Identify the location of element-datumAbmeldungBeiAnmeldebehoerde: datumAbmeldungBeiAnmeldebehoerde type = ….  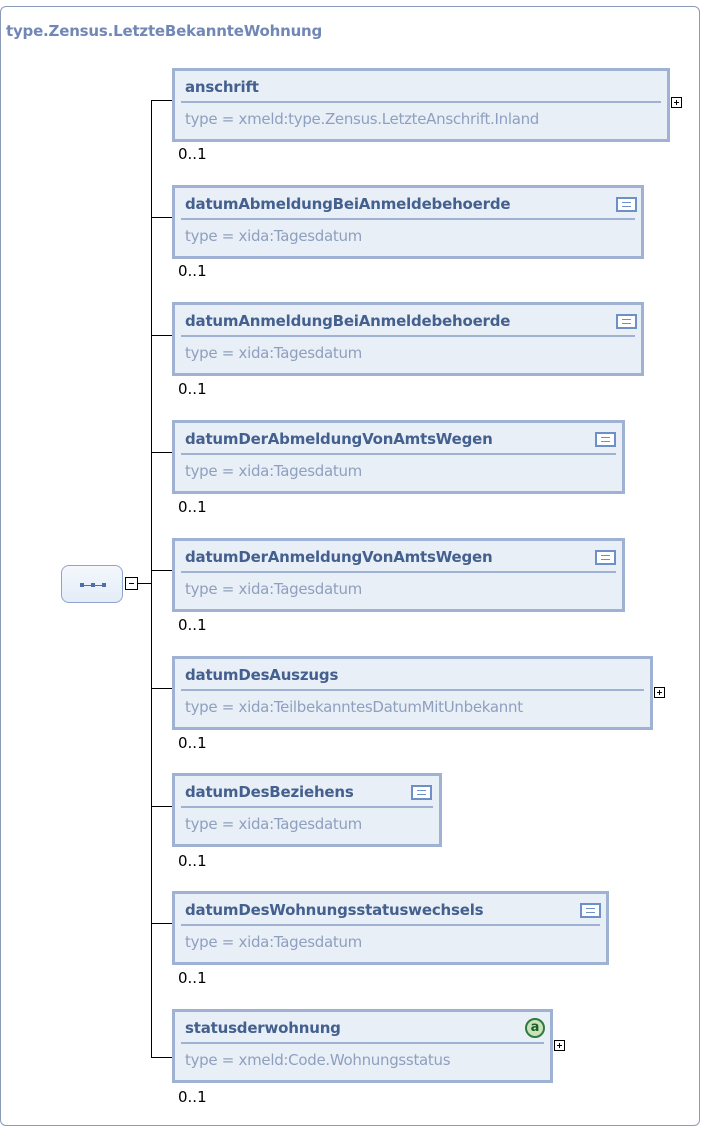
(408, 222).